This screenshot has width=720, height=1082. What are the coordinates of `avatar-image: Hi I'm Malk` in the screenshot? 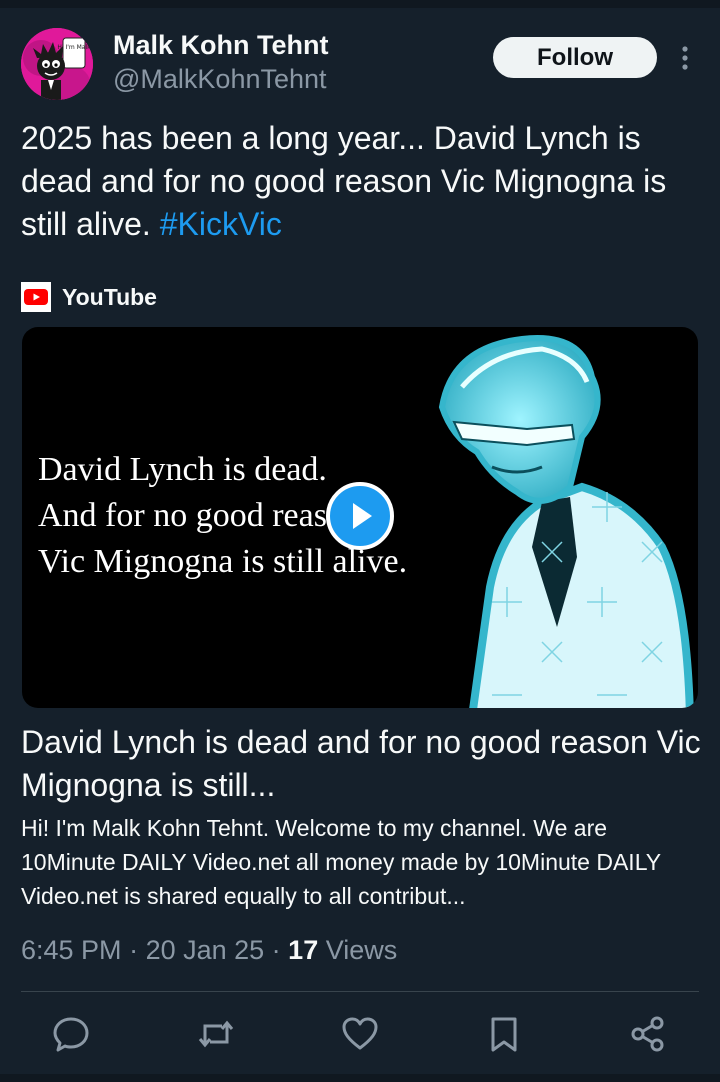 It's located at (57, 64).